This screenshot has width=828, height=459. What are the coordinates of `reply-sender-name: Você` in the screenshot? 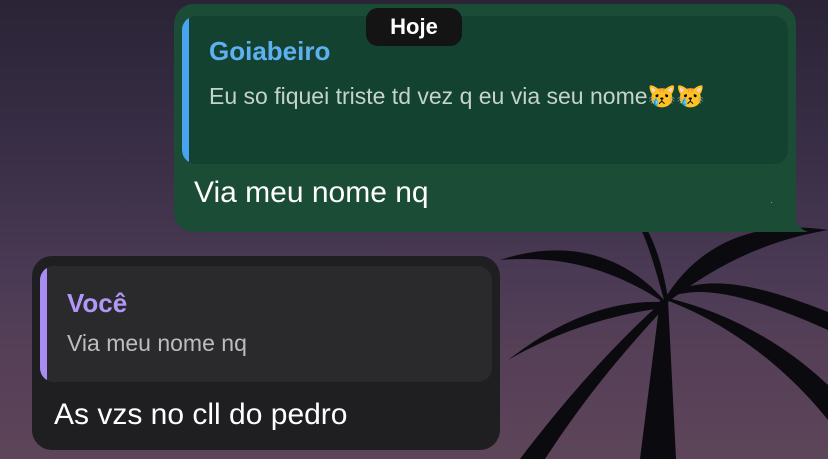 It's located at (97, 303).